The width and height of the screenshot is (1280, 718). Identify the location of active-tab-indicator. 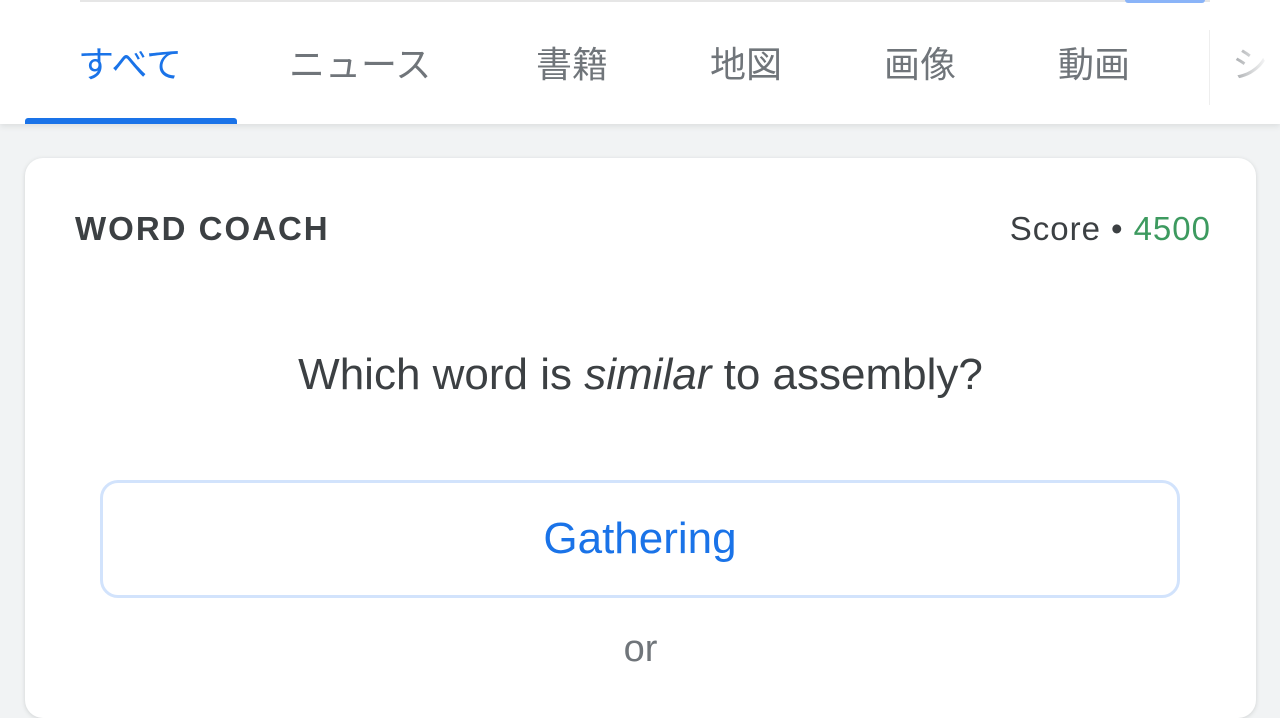
(131, 121).